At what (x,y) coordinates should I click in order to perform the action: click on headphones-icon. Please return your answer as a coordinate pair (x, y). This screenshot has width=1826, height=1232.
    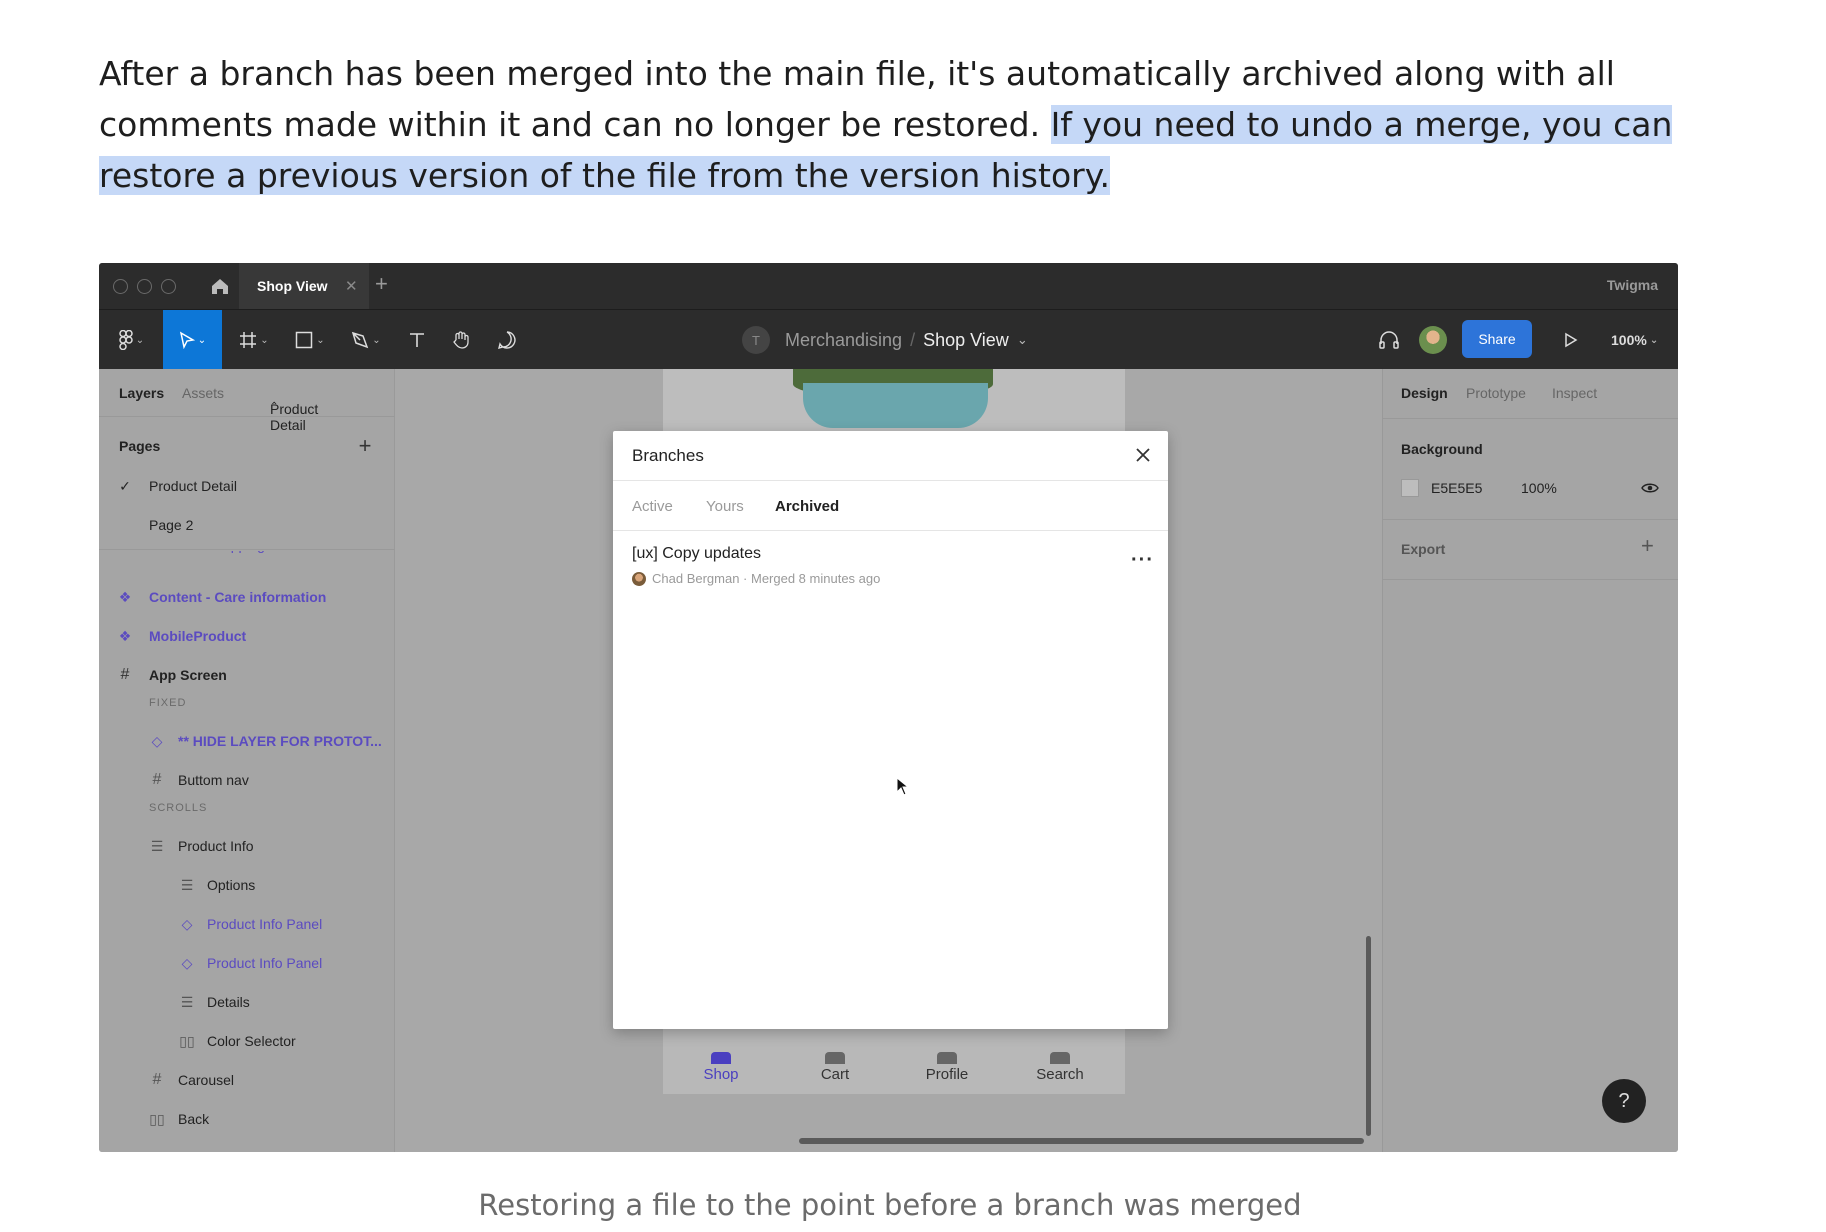
    Looking at the image, I should click on (1389, 340).